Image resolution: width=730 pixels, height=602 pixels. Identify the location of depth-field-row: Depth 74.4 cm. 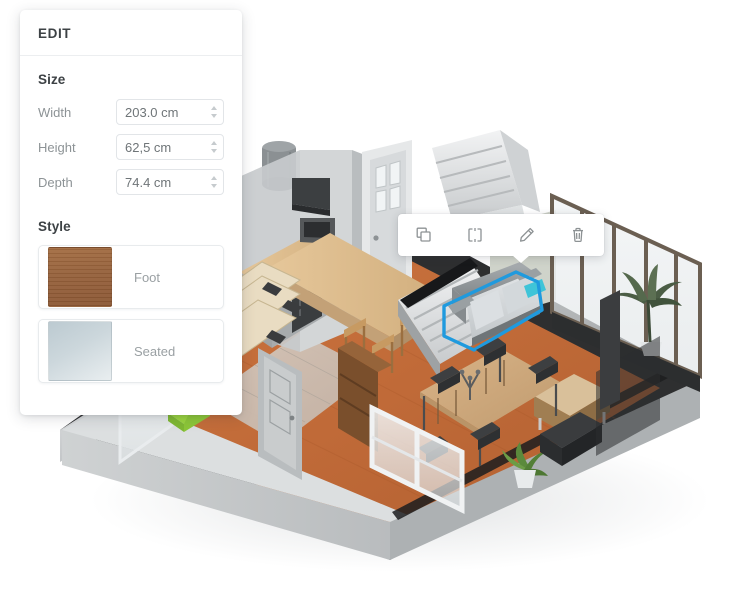
(131, 182).